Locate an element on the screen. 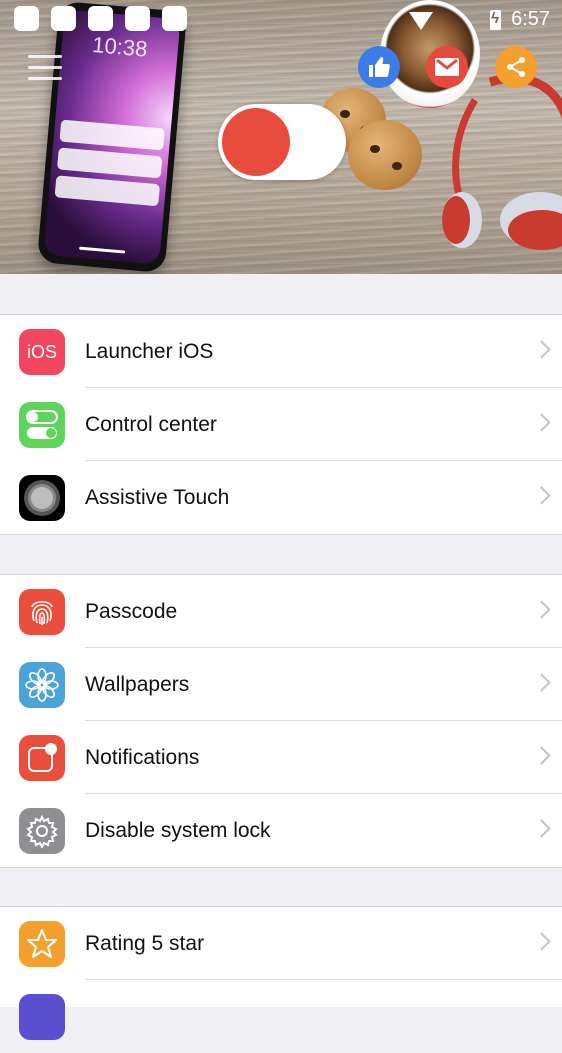 This screenshot has width=562, height=1053. assistive-touch-icon is located at coordinates (42, 498).